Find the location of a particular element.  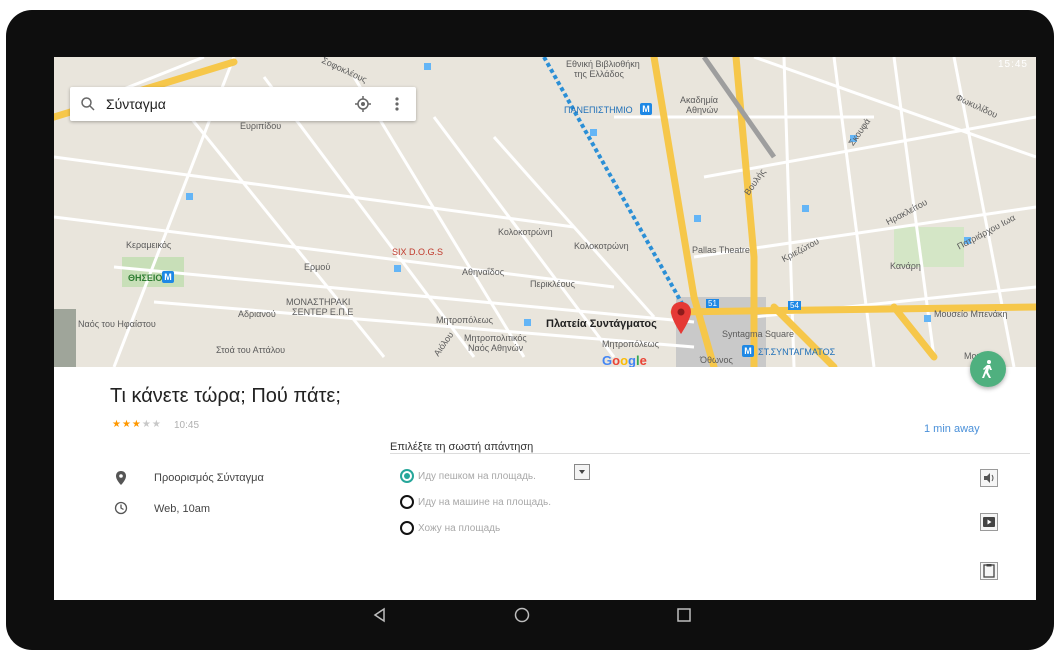

photo-area is located at coordinates (65, 338).